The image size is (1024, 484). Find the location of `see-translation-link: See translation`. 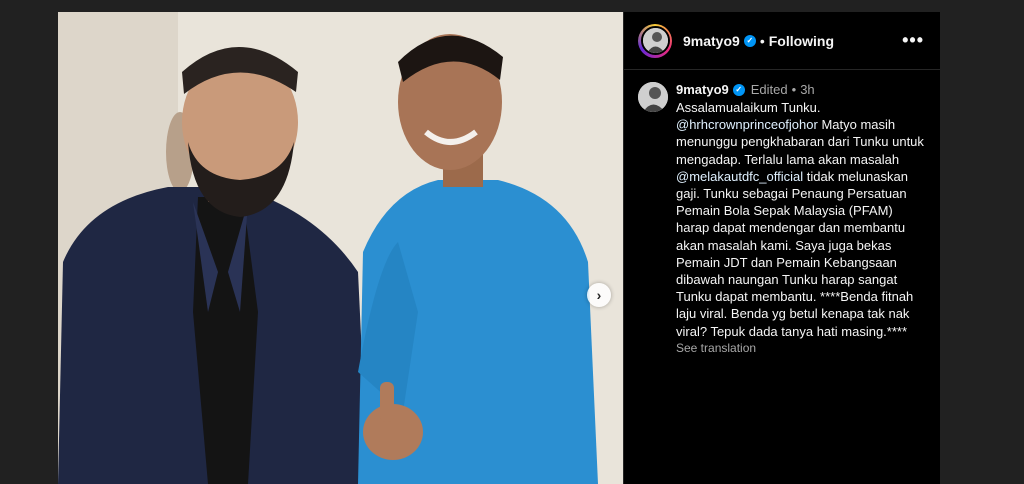

see-translation-link: See translation is located at coordinates (800, 348).